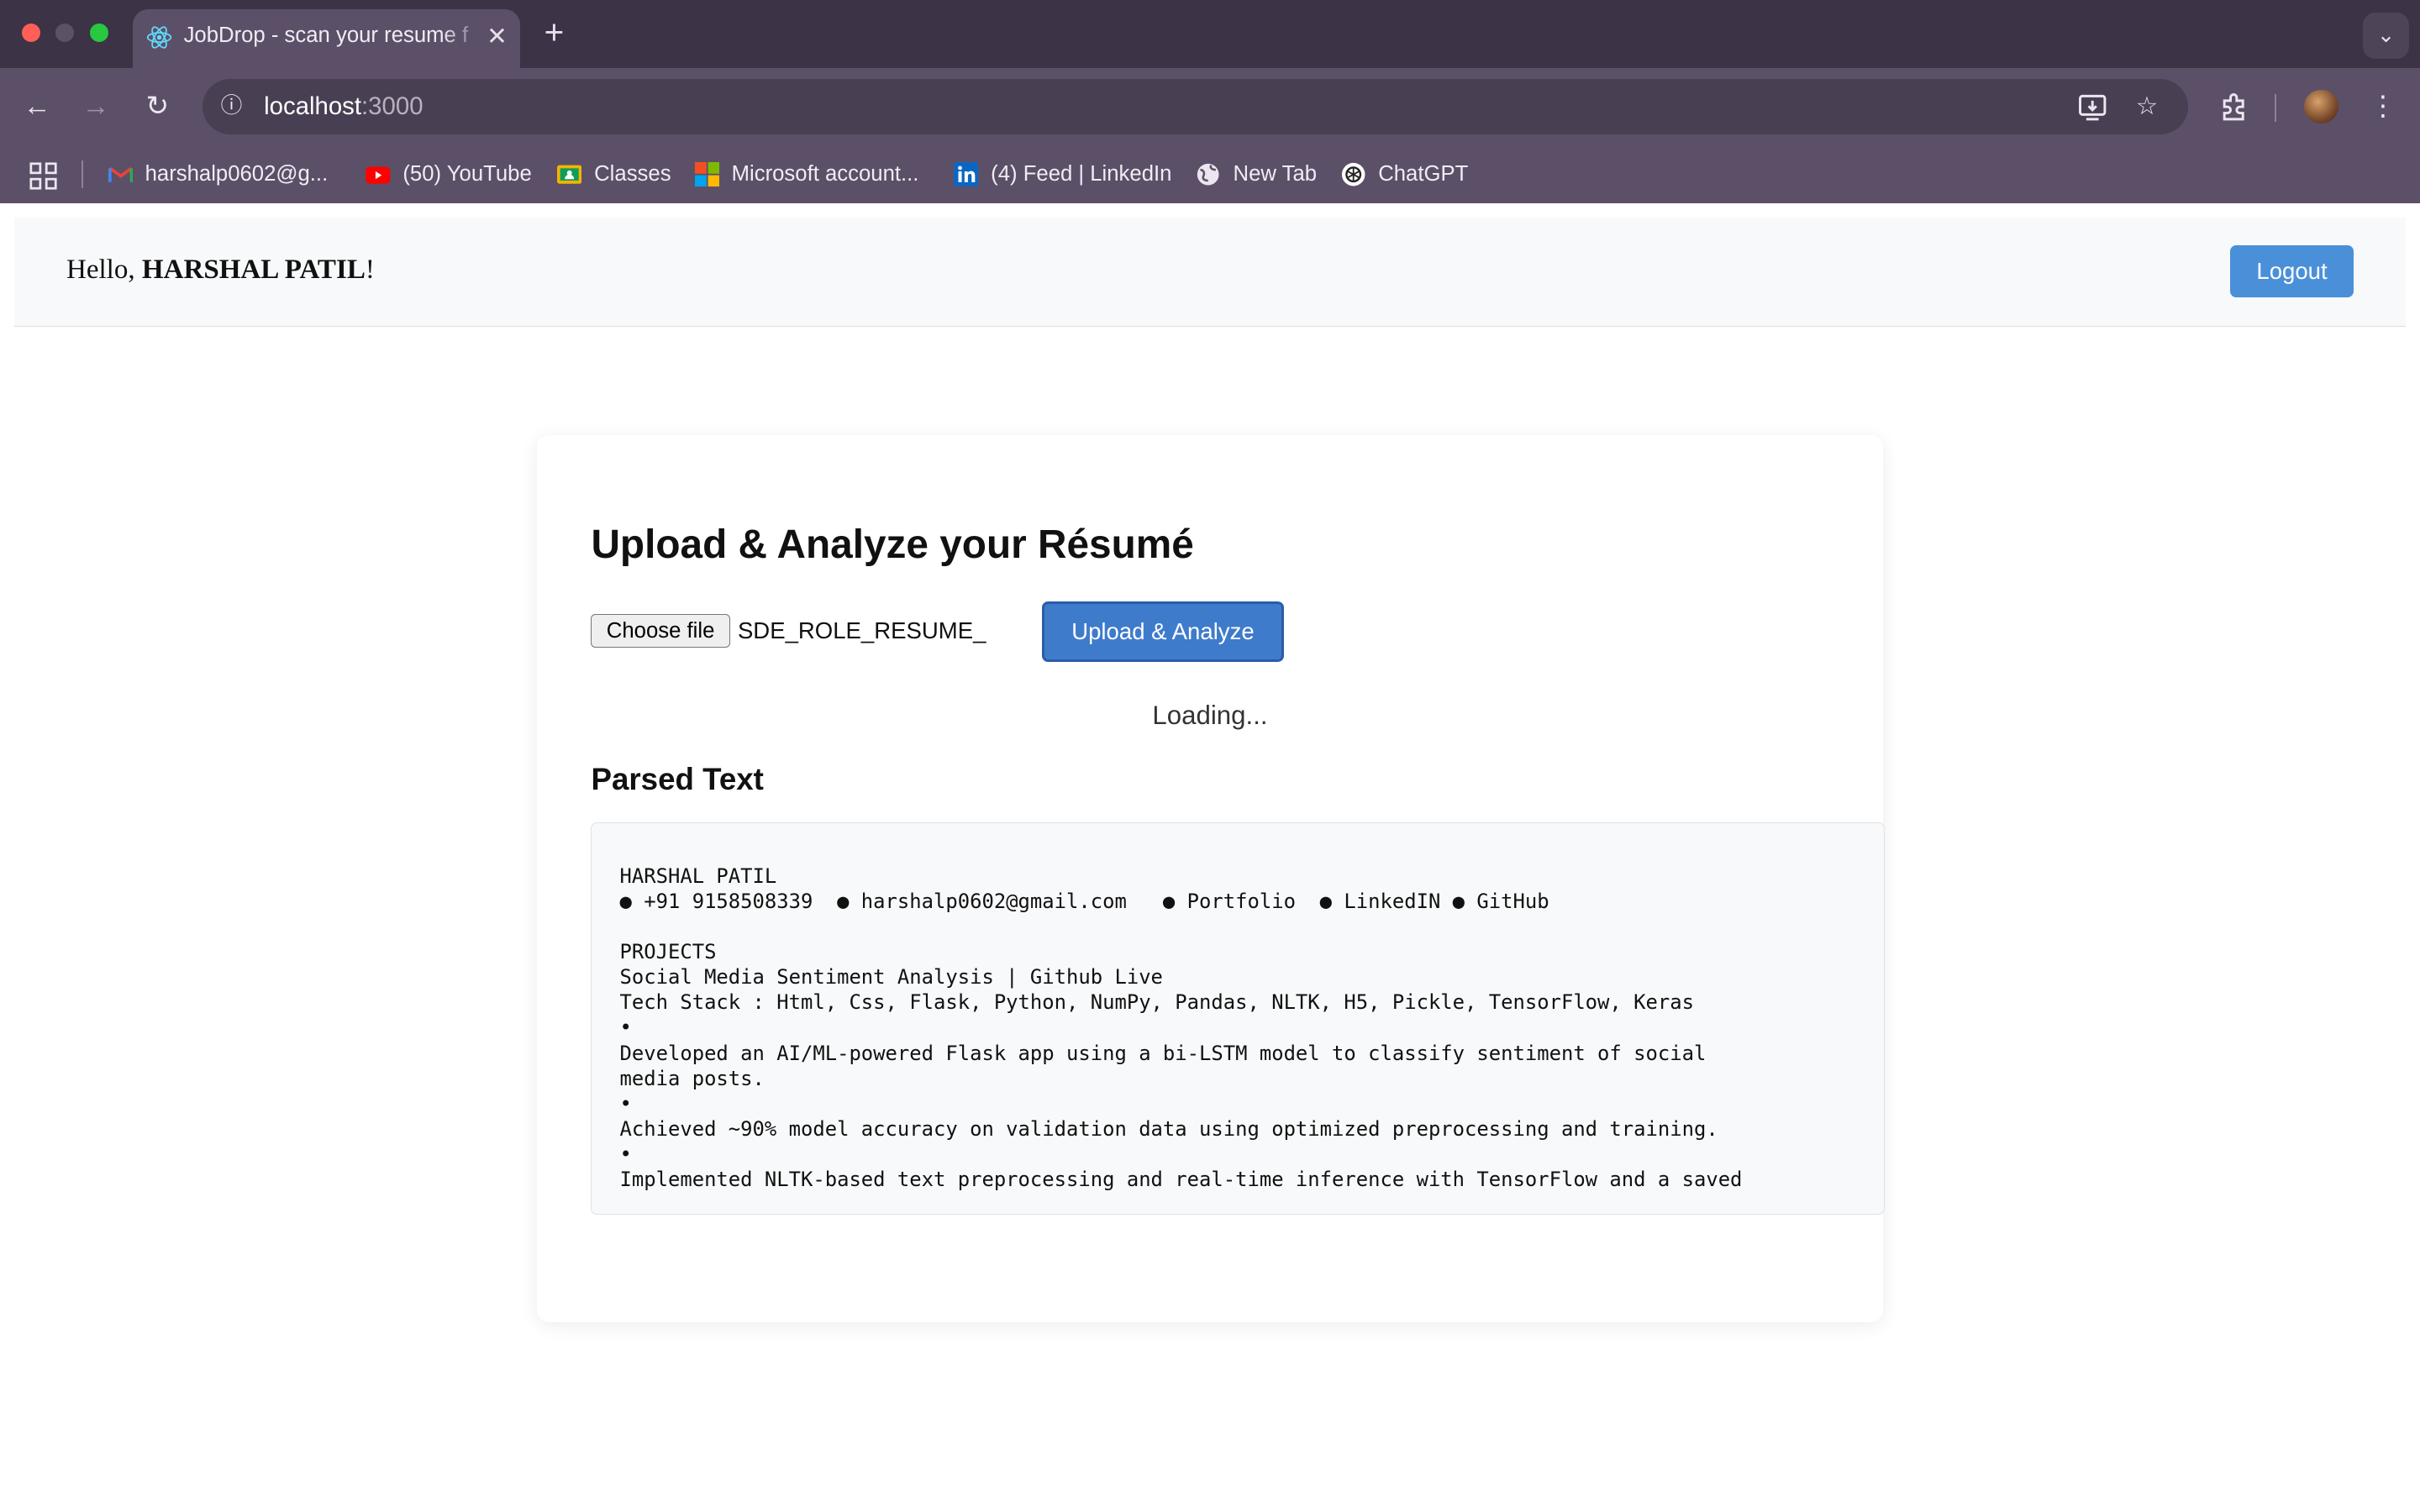 The image size is (2420, 1512). I want to click on minimize-window-button, so click(65, 32).